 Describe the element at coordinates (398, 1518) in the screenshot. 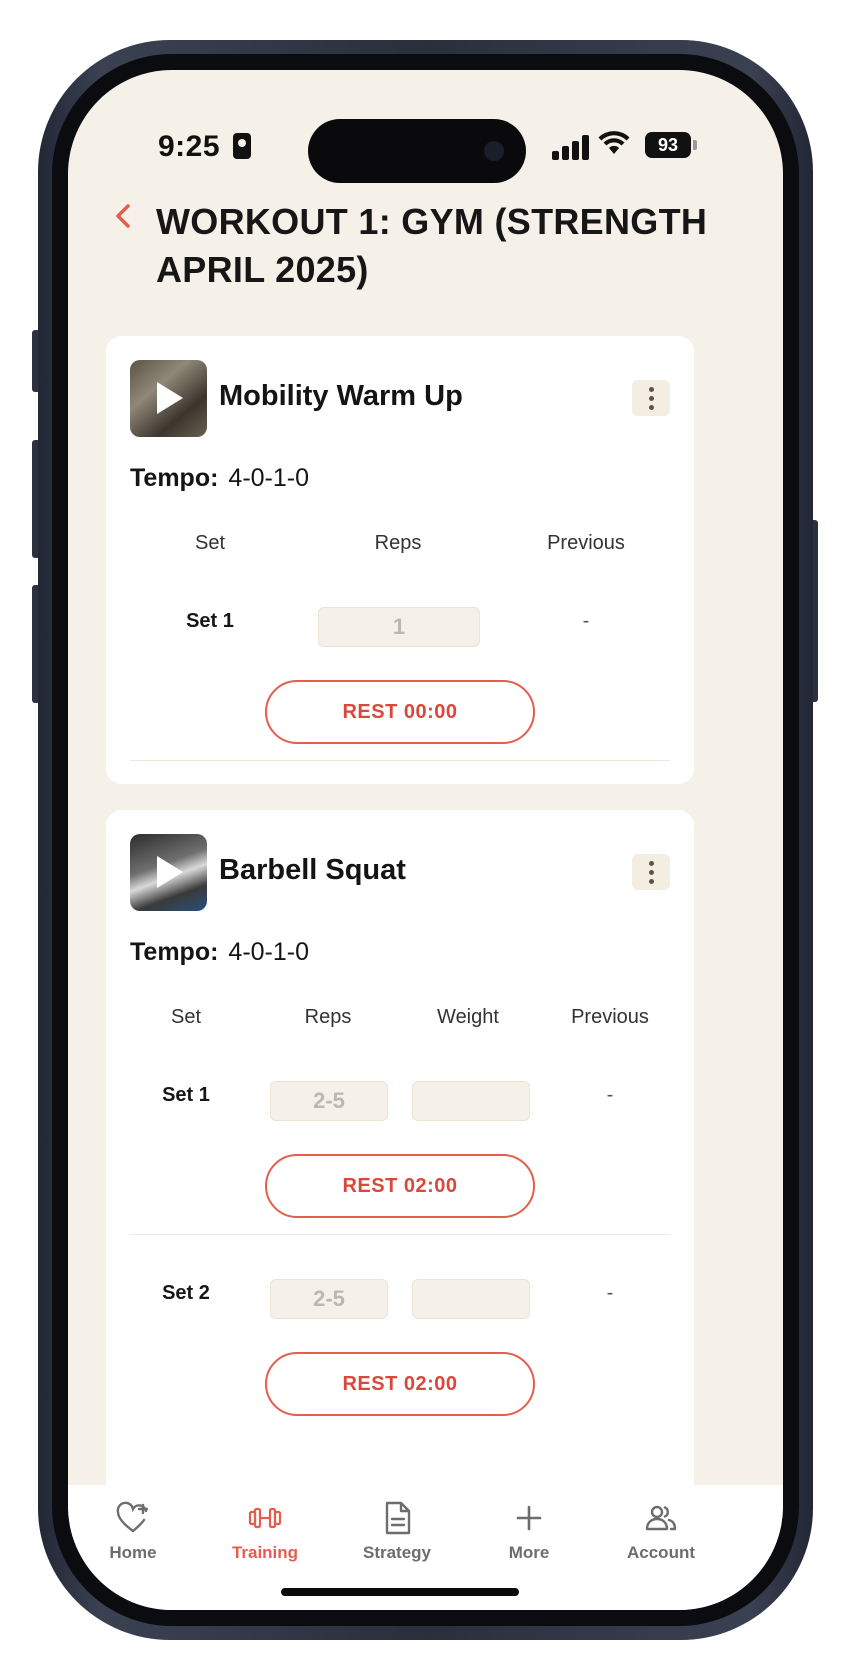

I see `document-icon` at that location.